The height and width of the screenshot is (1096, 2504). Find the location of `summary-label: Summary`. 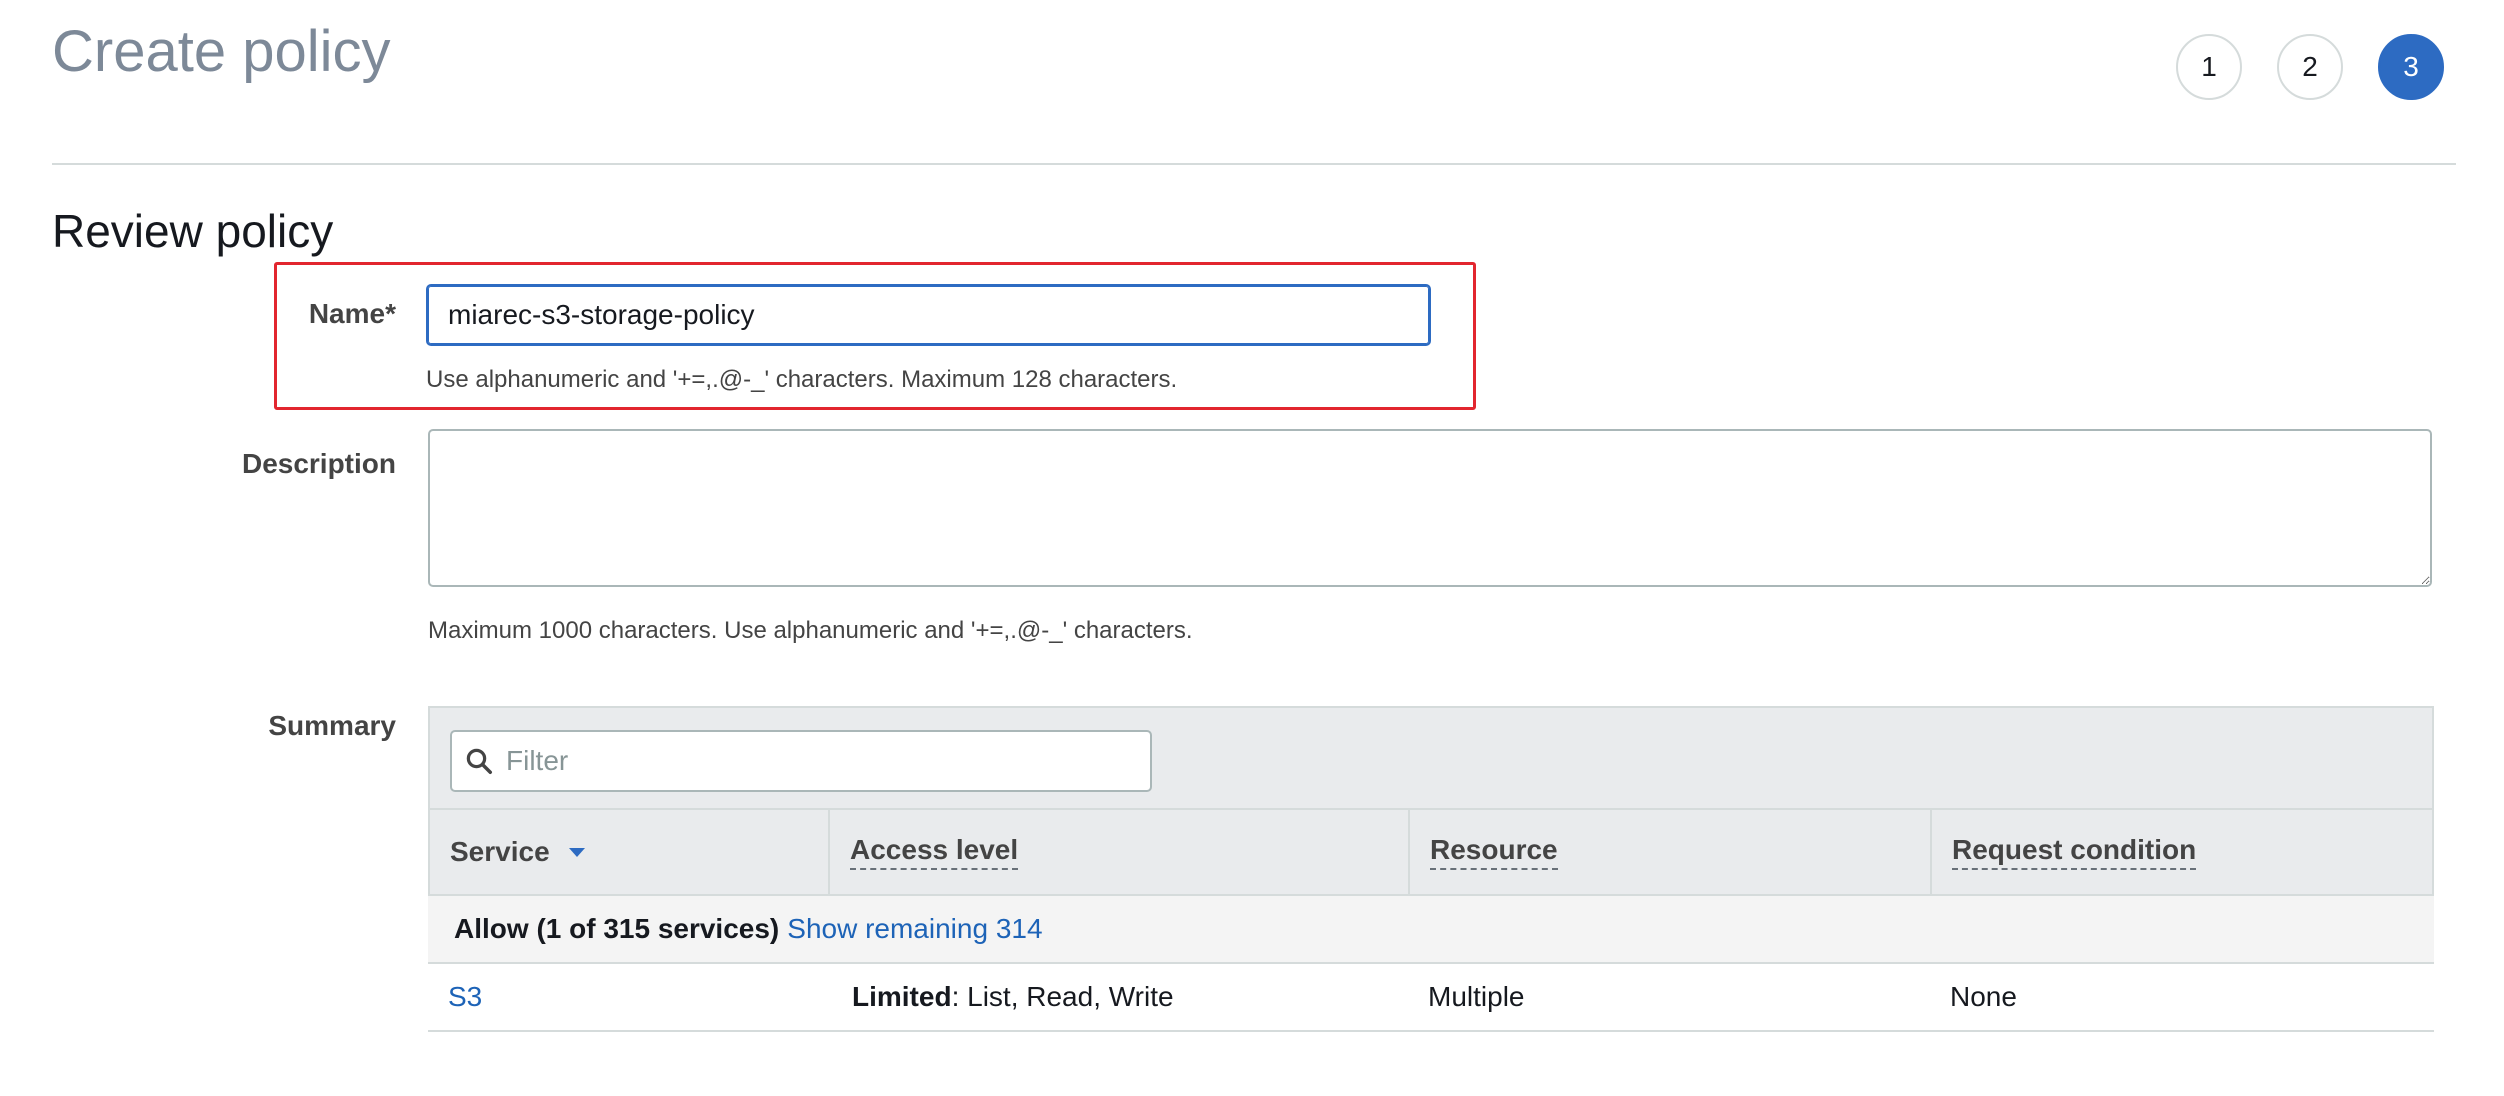

summary-label: Summary is located at coordinates (332, 725).